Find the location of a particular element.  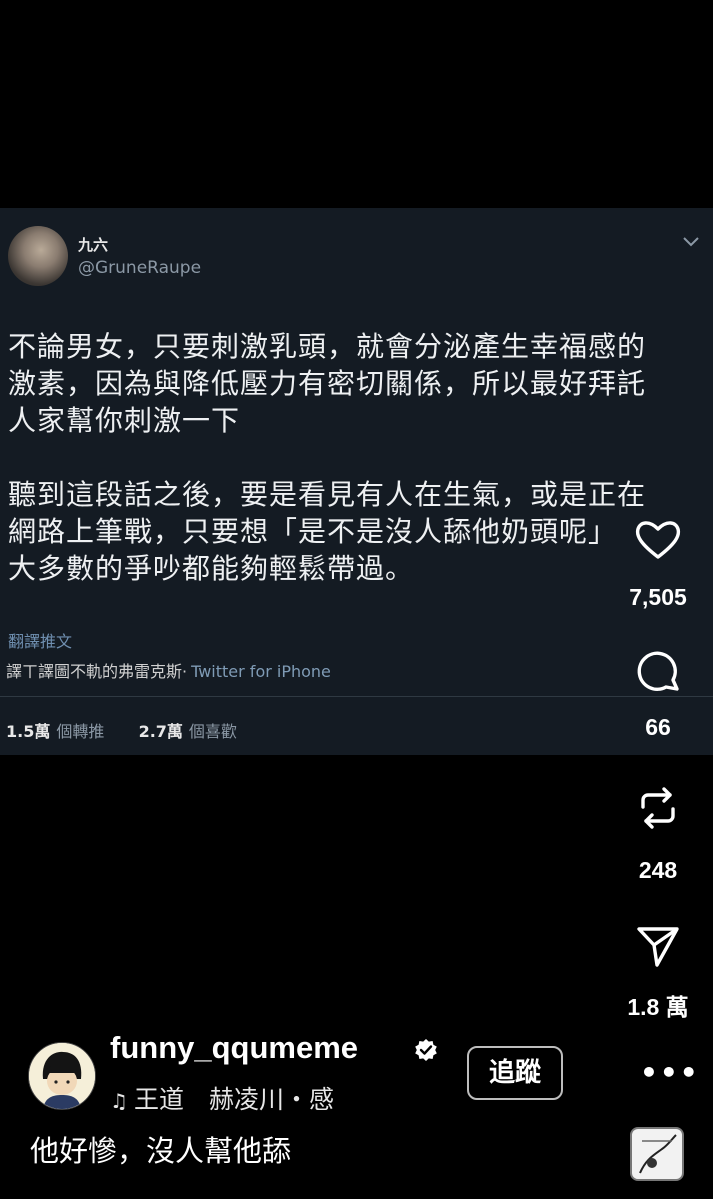

avatar is located at coordinates (62, 1076).